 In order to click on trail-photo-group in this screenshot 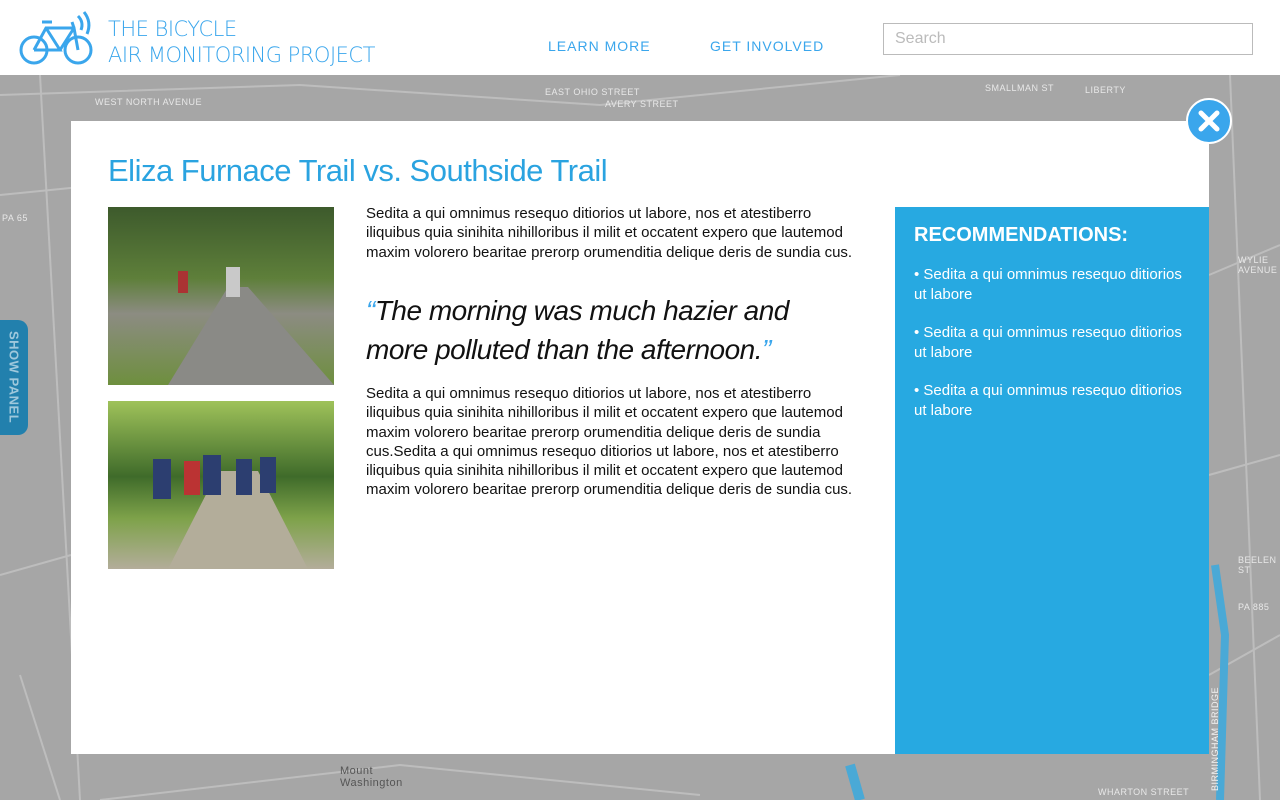, I will do `click(221, 485)`.